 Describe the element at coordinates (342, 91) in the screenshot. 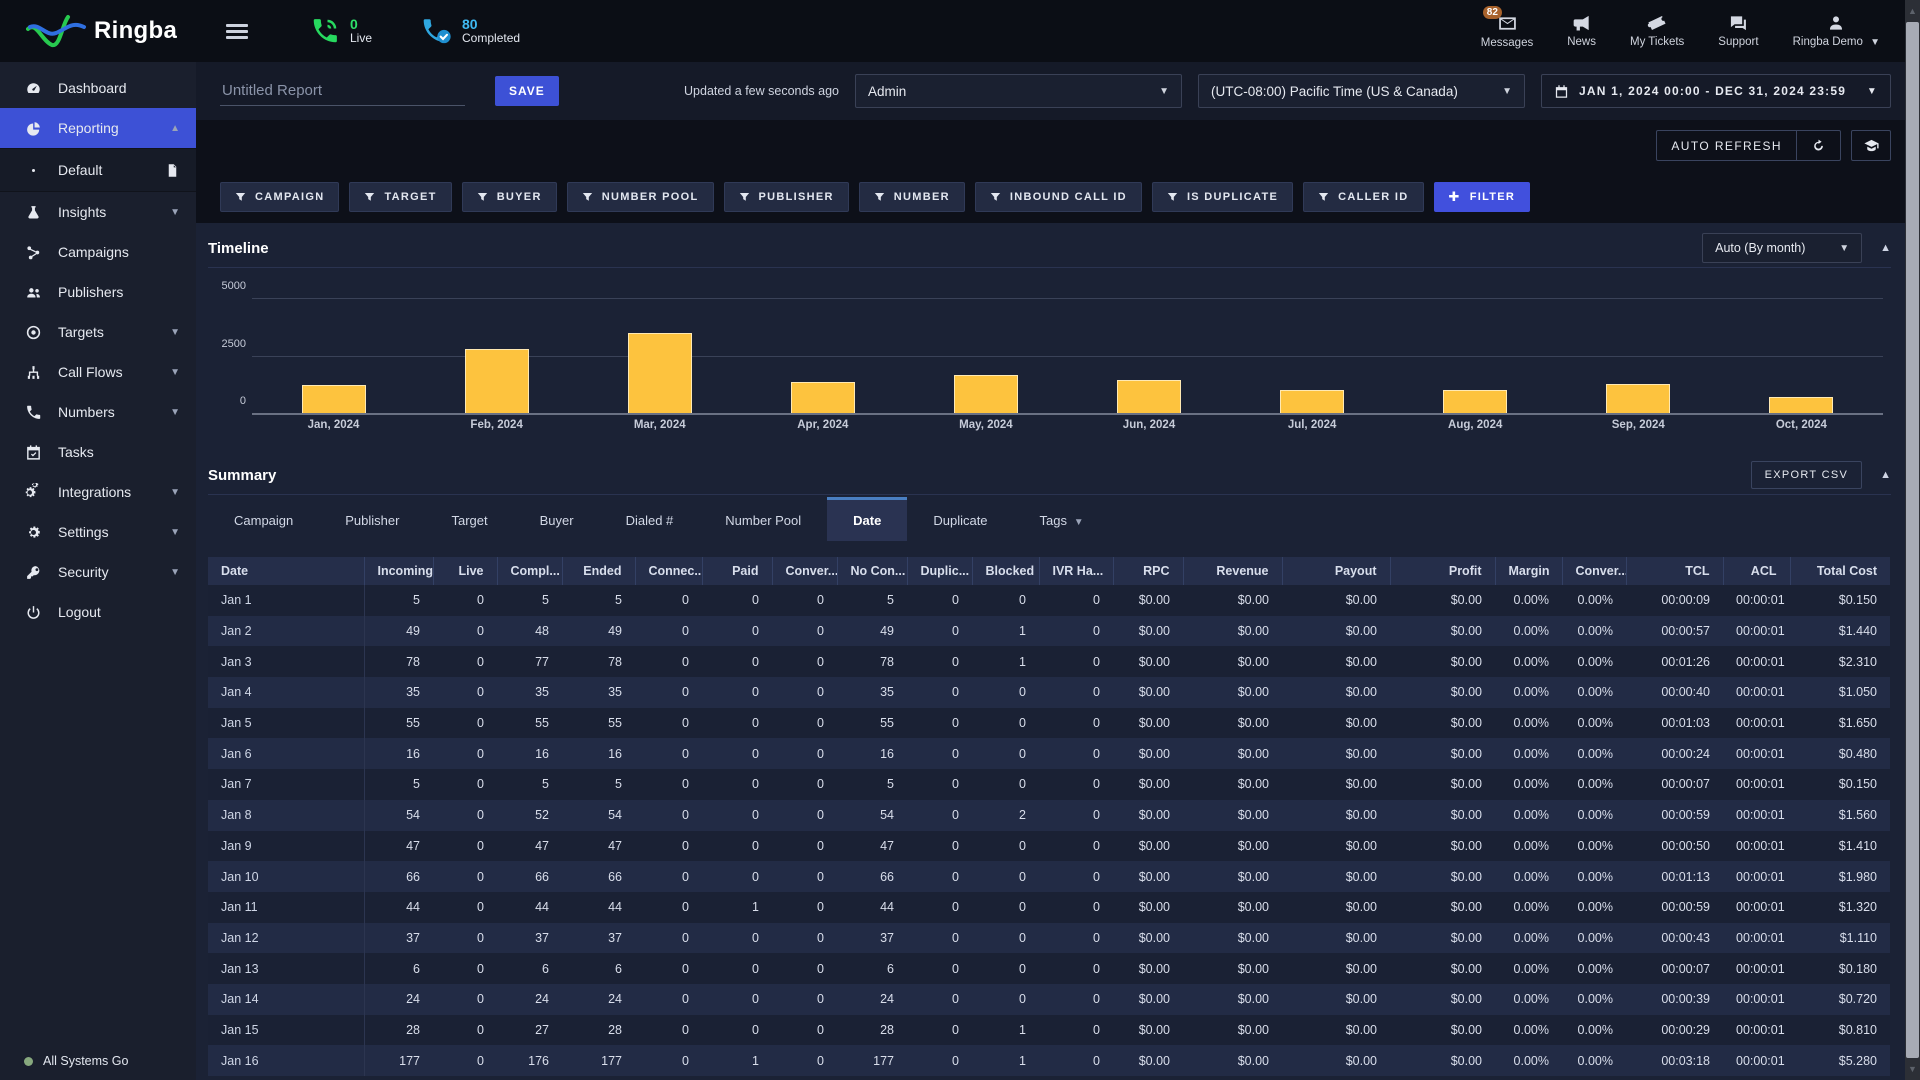

I see `report-name-input` at that location.